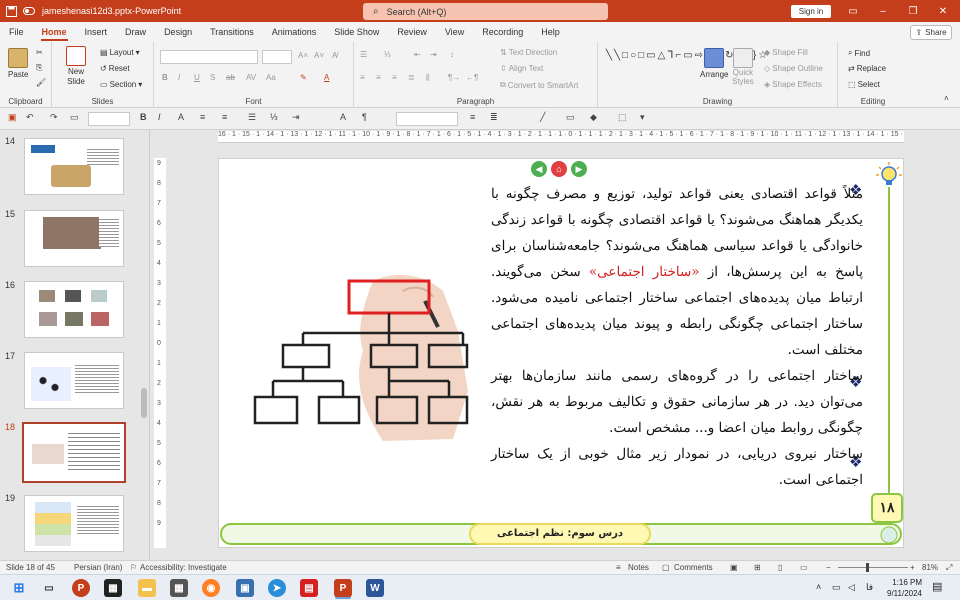 This screenshot has width=960, height=600. Describe the element at coordinates (144, 403) in the screenshot. I see `thumbnail-scrollbar` at that location.